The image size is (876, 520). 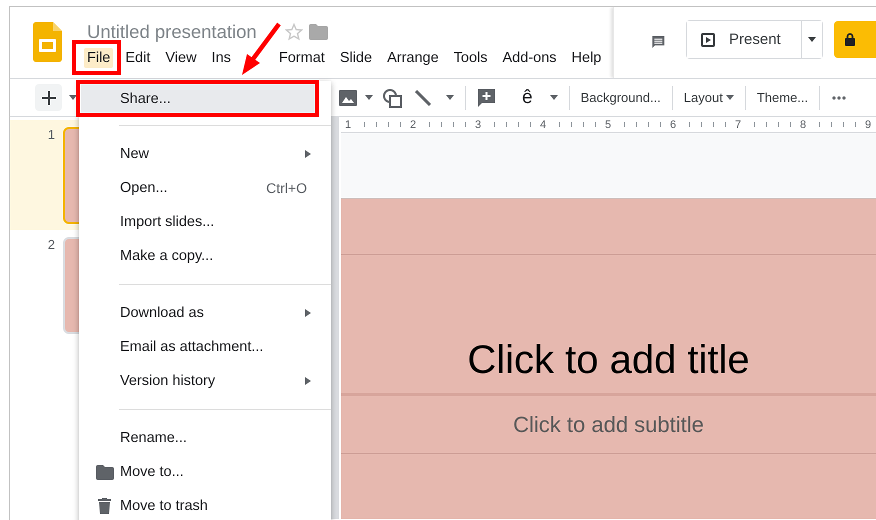 What do you see at coordinates (205, 504) in the screenshot?
I see `menu-option: Move to trash` at bounding box center [205, 504].